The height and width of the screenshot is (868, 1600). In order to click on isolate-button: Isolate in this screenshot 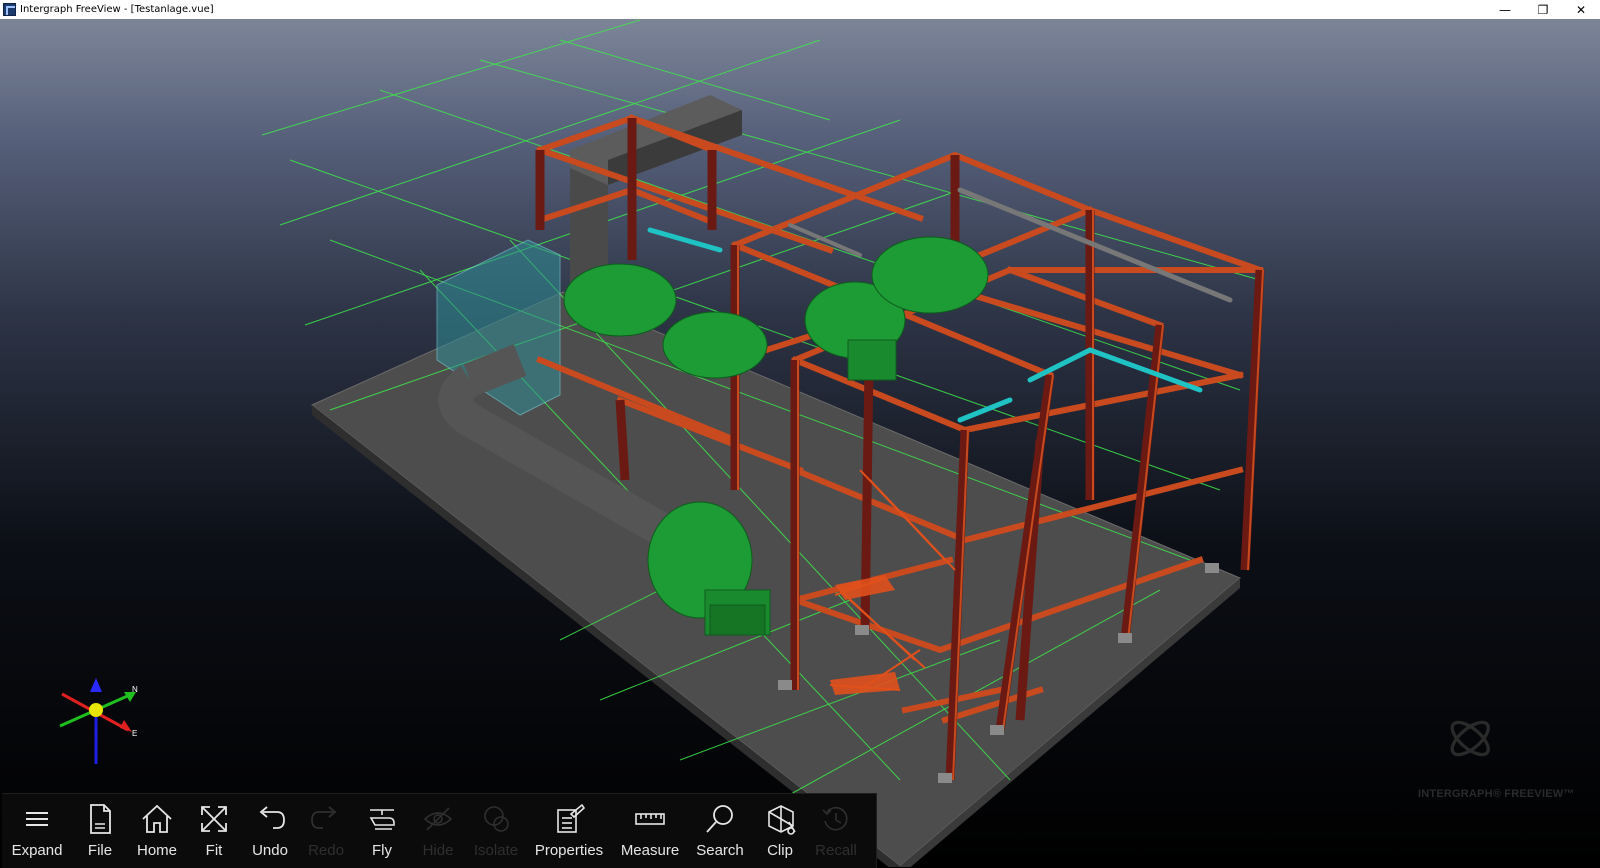, I will do `click(496, 831)`.